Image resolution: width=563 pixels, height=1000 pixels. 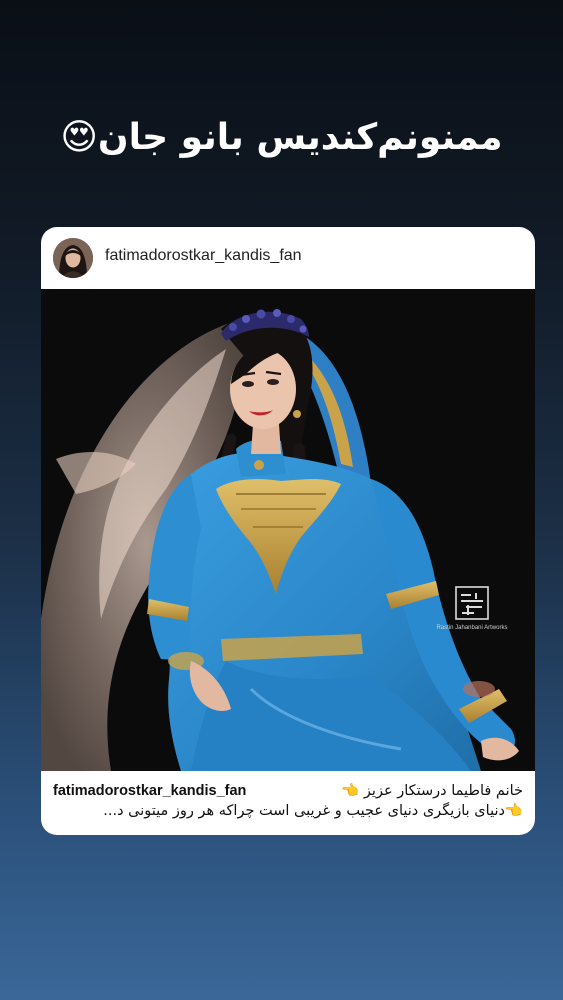 I want to click on post-header: fatimadorostkar_kandis_fan, so click(x=288, y=258).